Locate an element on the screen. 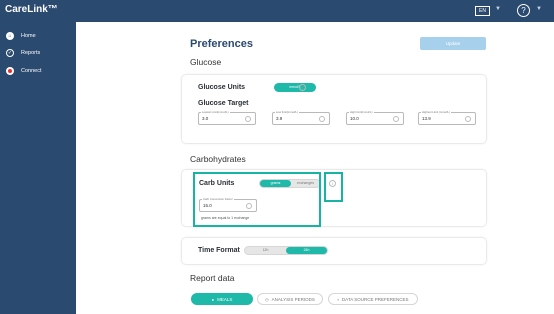 This screenshot has height=314, width=554. field-label: High limit(mmol/L) is located at coordinates (361, 112).